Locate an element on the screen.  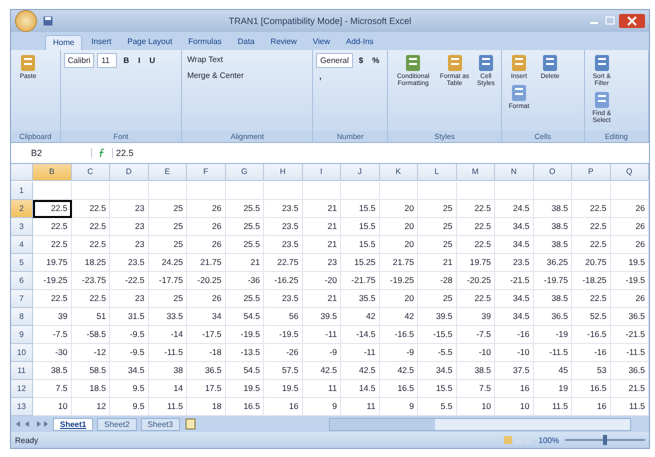
table-cell: -58.5 is located at coordinates (91, 335).